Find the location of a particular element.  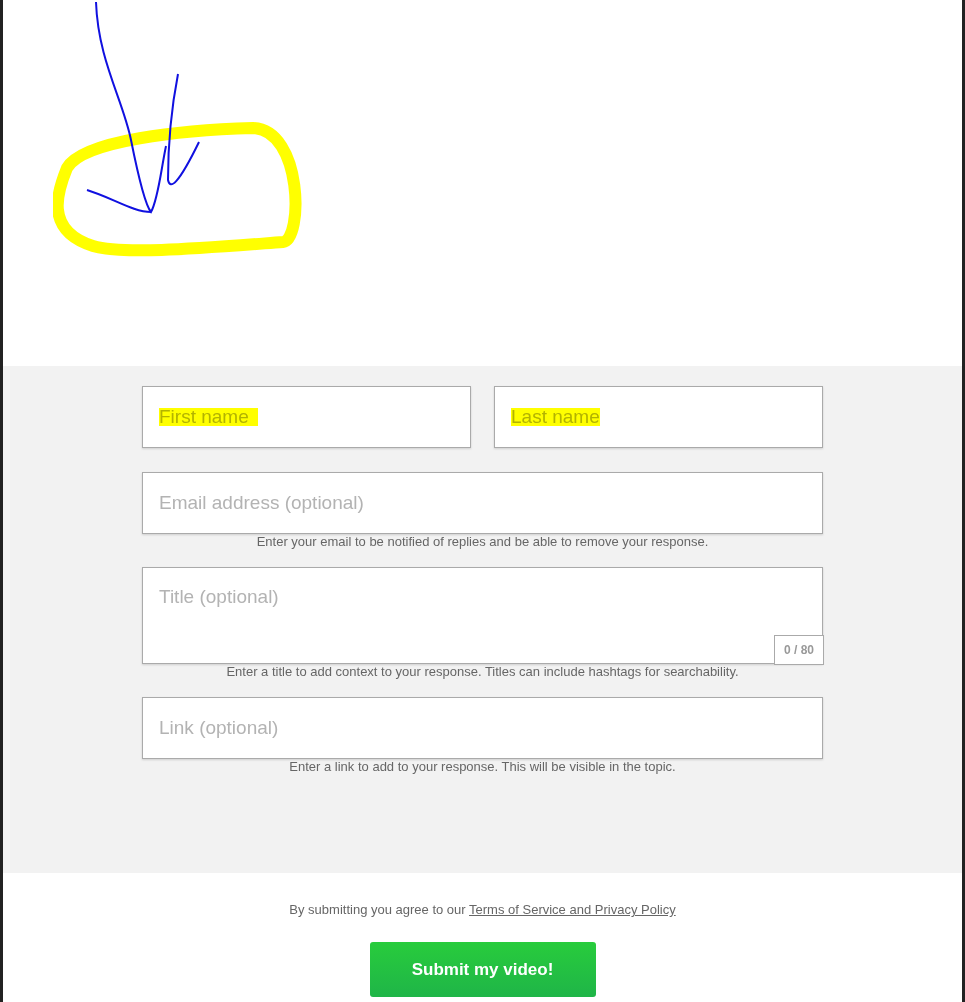

input-field: Email address (optional) is located at coordinates (482, 503).